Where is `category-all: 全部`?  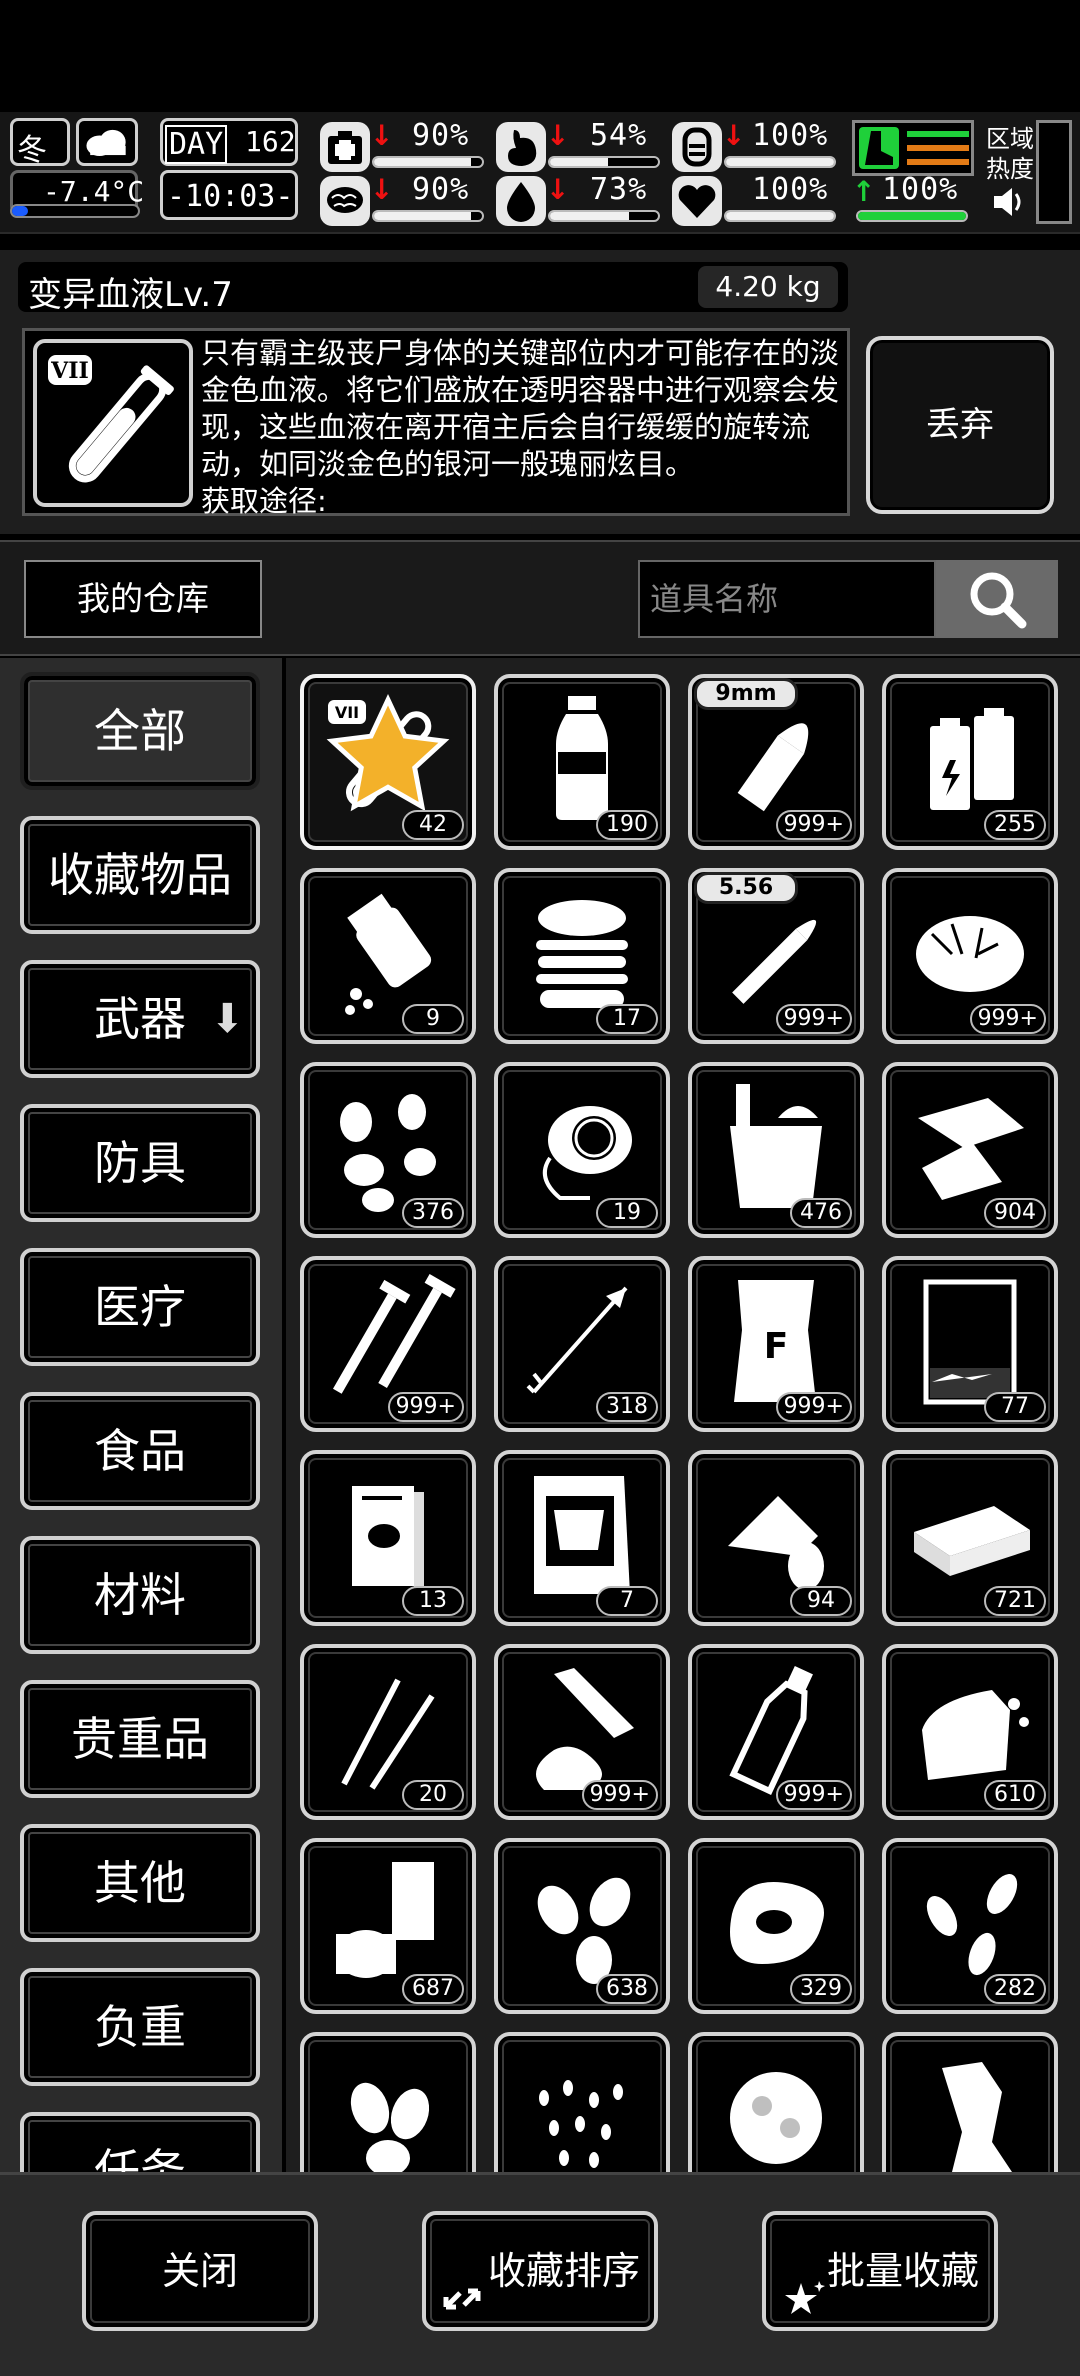
category-all: 全部 is located at coordinates (140, 731).